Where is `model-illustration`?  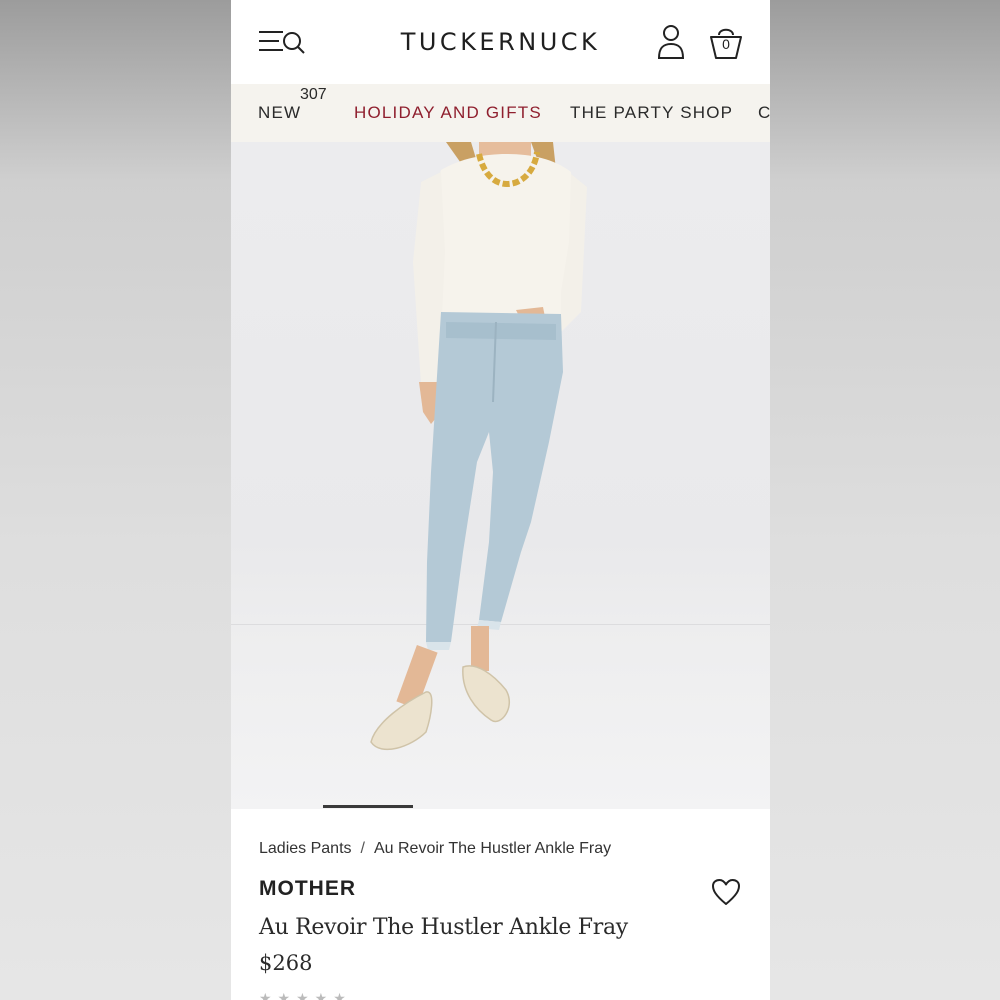
model-illustration is located at coordinates (478, 446).